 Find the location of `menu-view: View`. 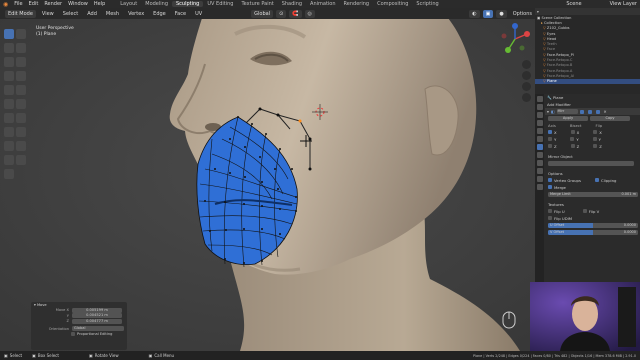

menu-view: View is located at coordinates (48, 14).